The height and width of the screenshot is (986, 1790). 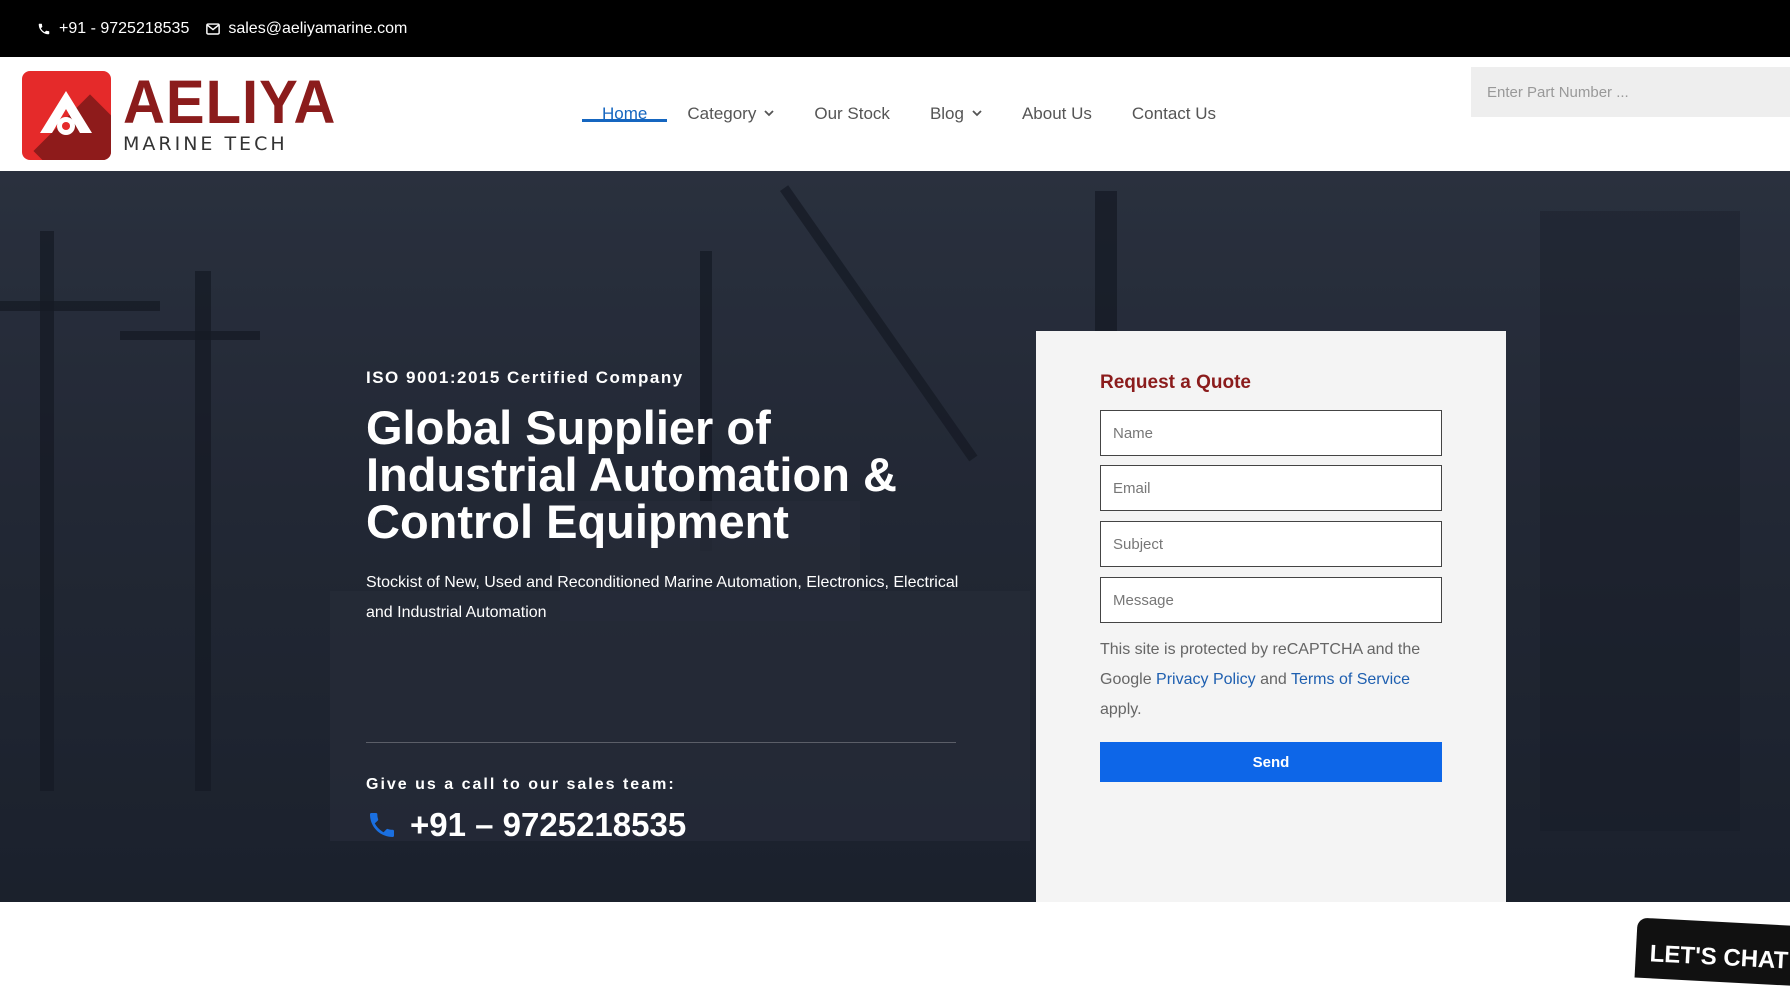 What do you see at coordinates (1273, 679) in the screenshot?
I see `recaptcha-notice-and: and` at bounding box center [1273, 679].